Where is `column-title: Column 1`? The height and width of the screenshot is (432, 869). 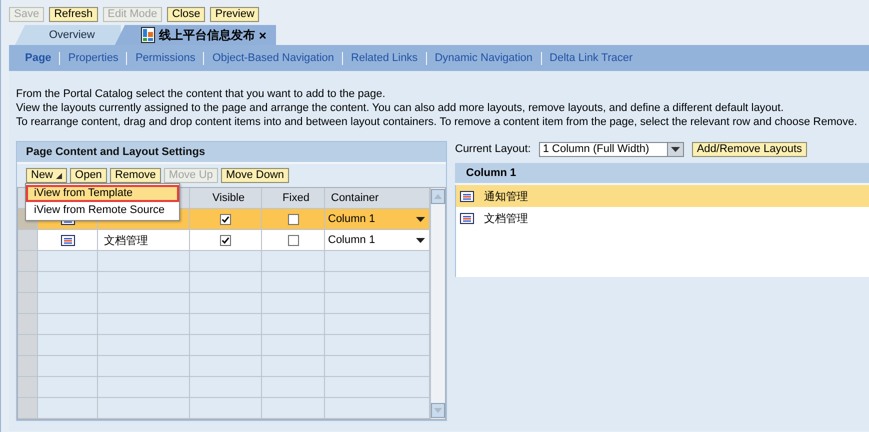 column-title: Column 1 is located at coordinates (662, 174).